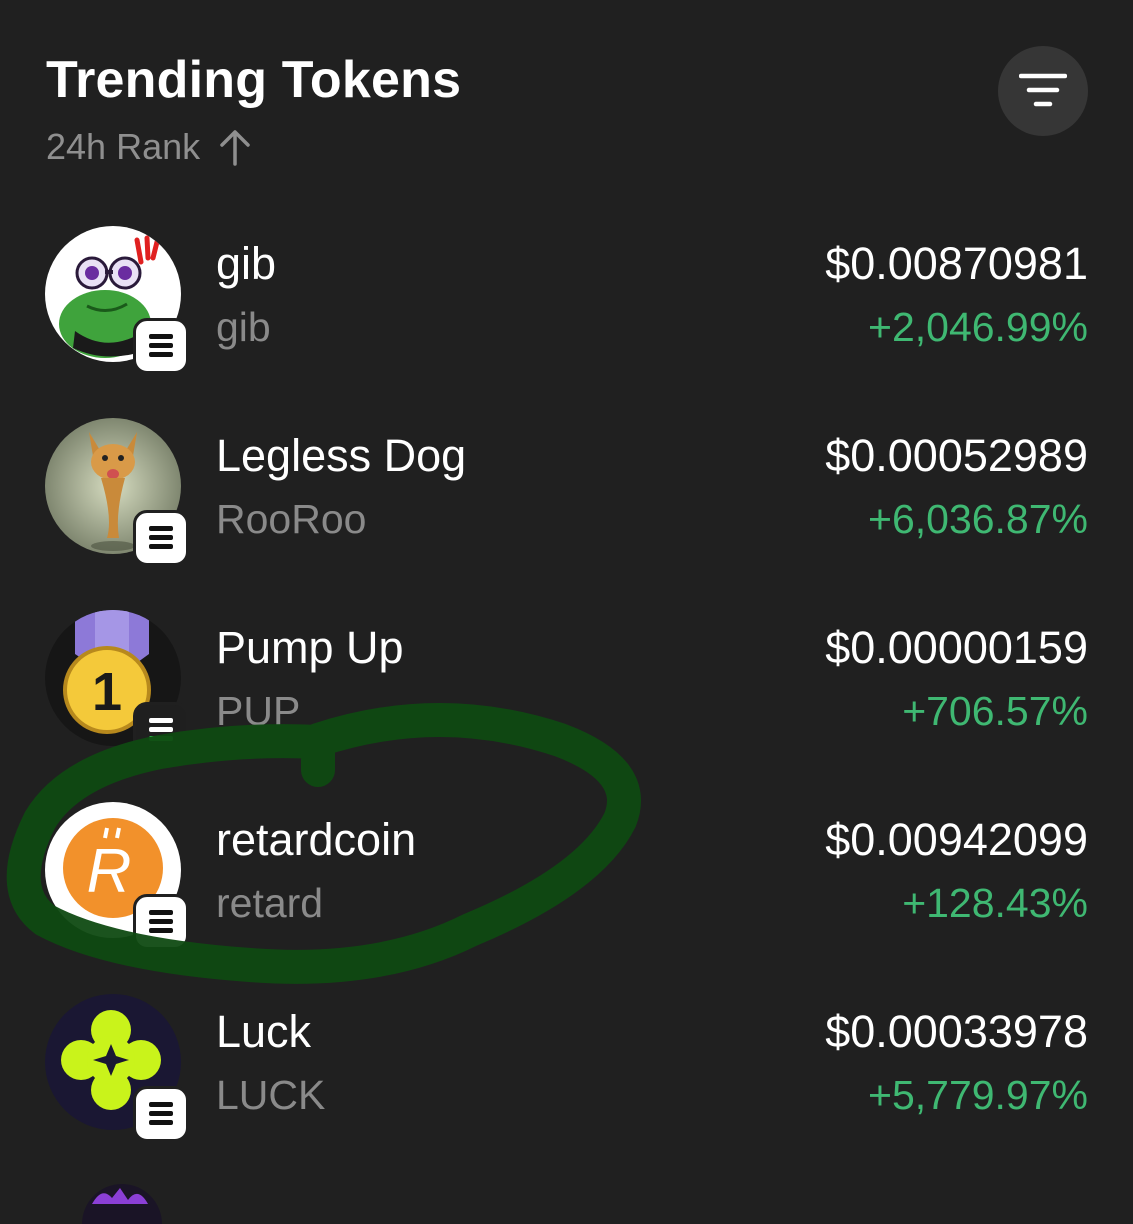 Image resolution: width=1133 pixels, height=1224 pixels. Describe the element at coordinates (109, 871) in the screenshot. I see `coin-letter: R` at that location.